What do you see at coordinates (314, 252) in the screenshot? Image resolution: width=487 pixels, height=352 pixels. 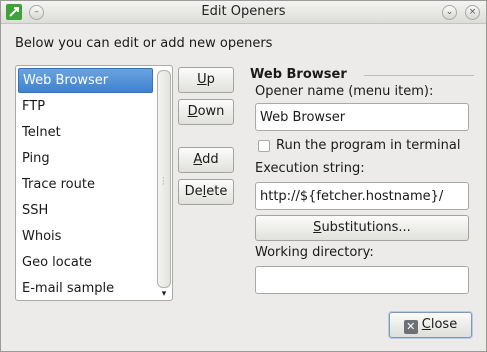 I see `working-directory-label: Working directory:` at bounding box center [314, 252].